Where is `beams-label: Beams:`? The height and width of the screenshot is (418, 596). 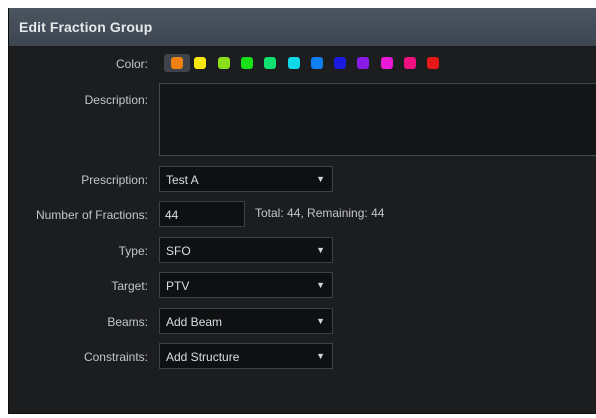
beams-label: Beams: is located at coordinates (127, 322).